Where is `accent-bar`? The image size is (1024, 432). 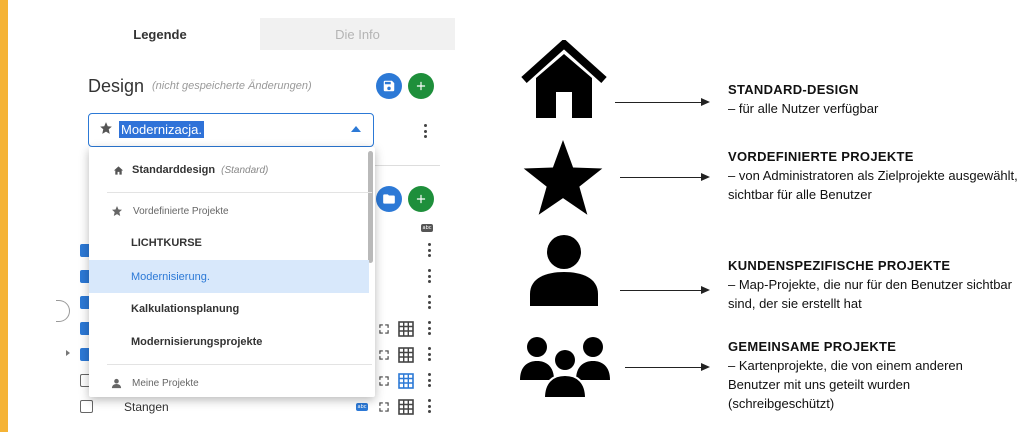
accent-bar is located at coordinates (4, 216).